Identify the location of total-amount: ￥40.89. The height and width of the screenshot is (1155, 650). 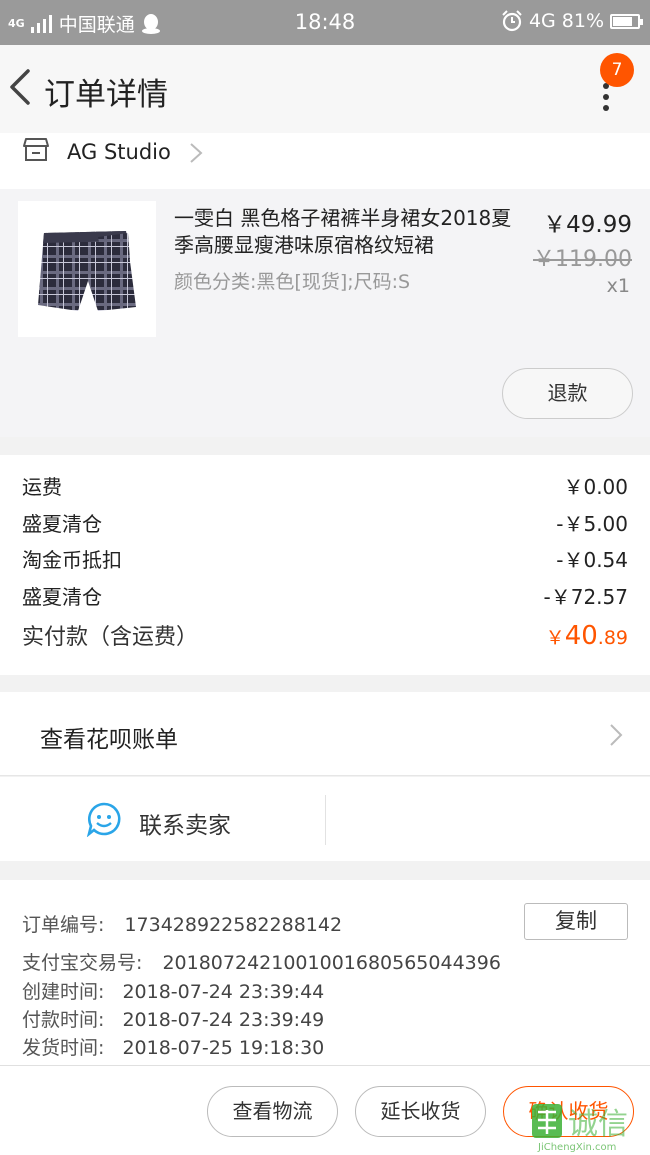
(587, 636).